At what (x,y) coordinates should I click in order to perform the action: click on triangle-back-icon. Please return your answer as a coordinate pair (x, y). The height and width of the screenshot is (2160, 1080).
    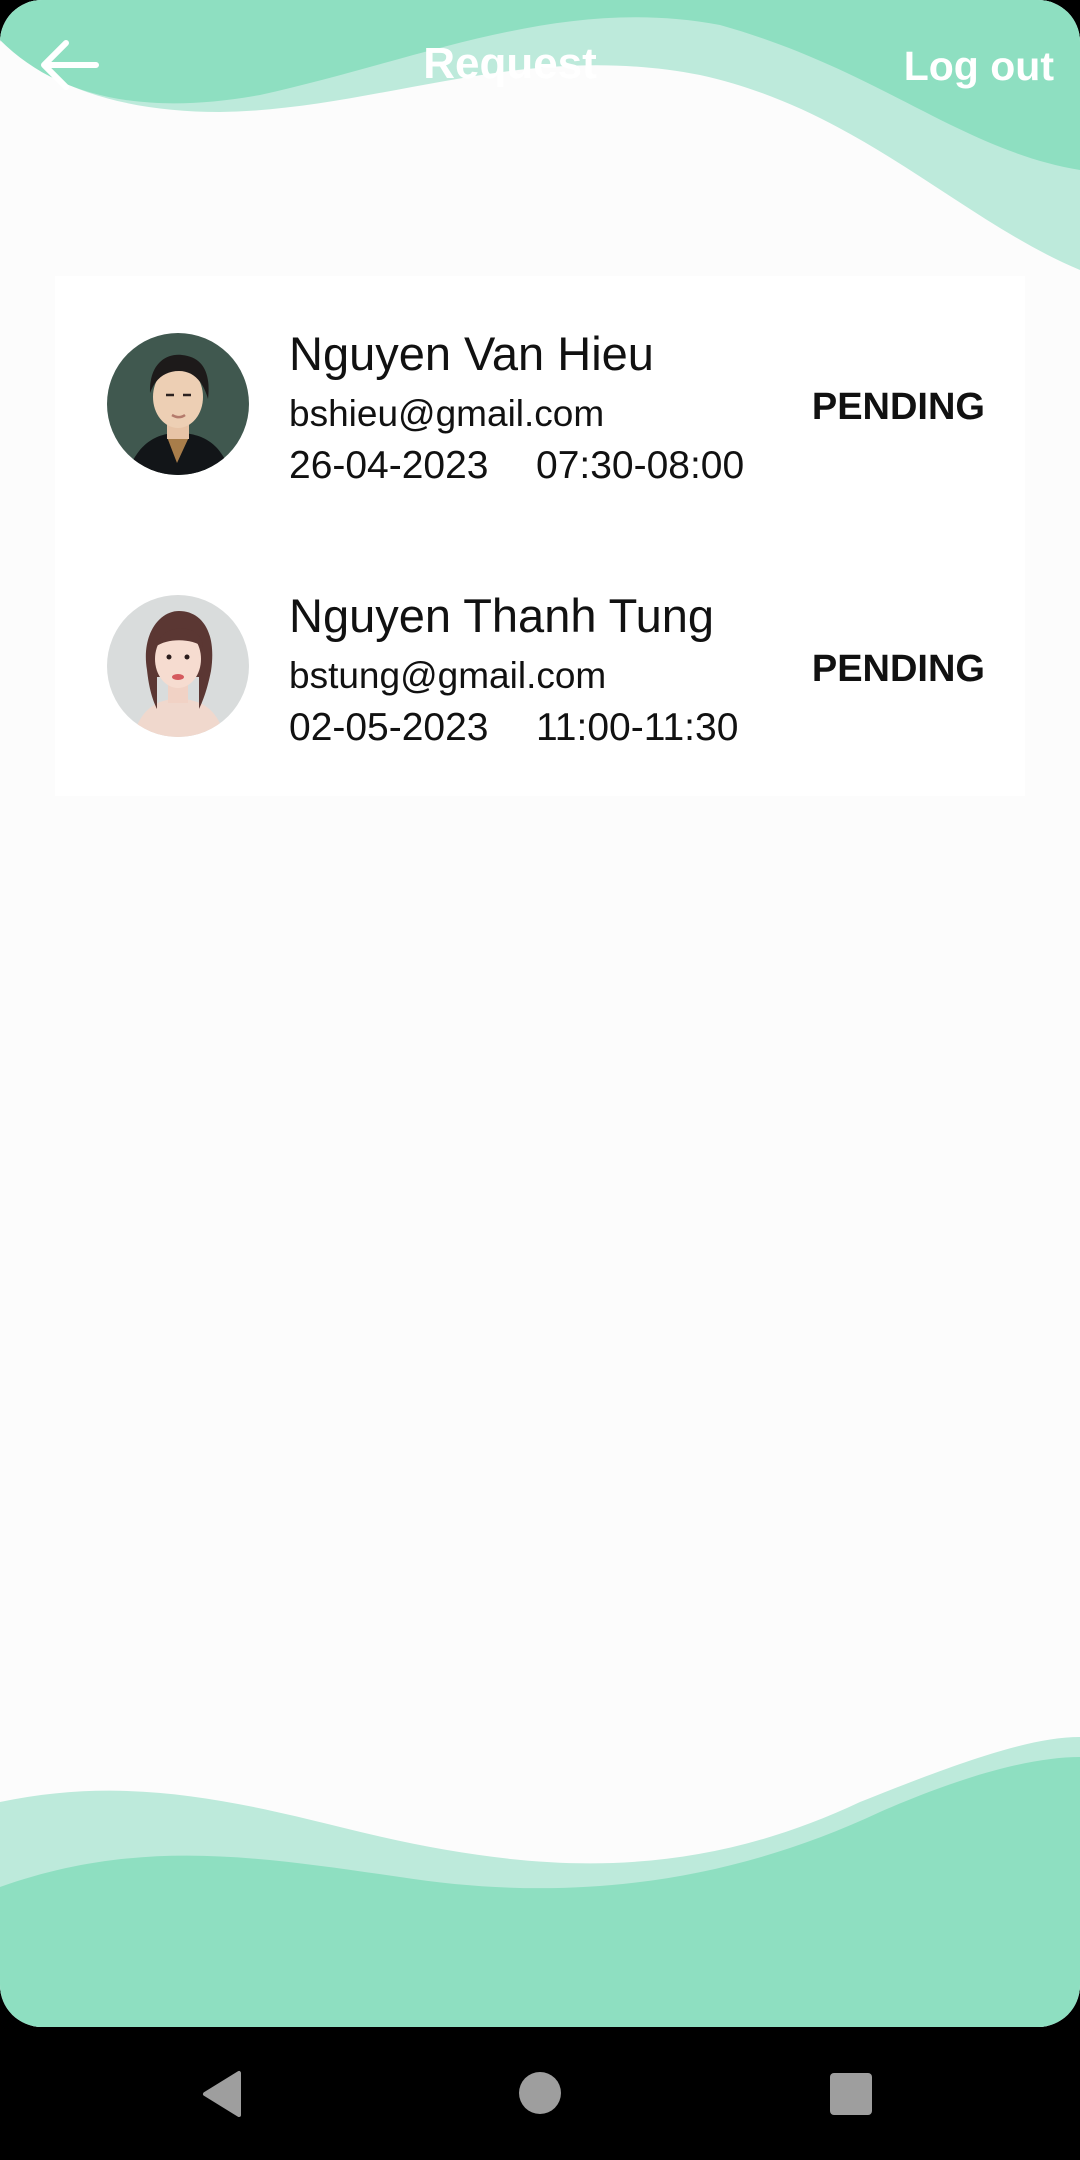
    Looking at the image, I should click on (222, 2094).